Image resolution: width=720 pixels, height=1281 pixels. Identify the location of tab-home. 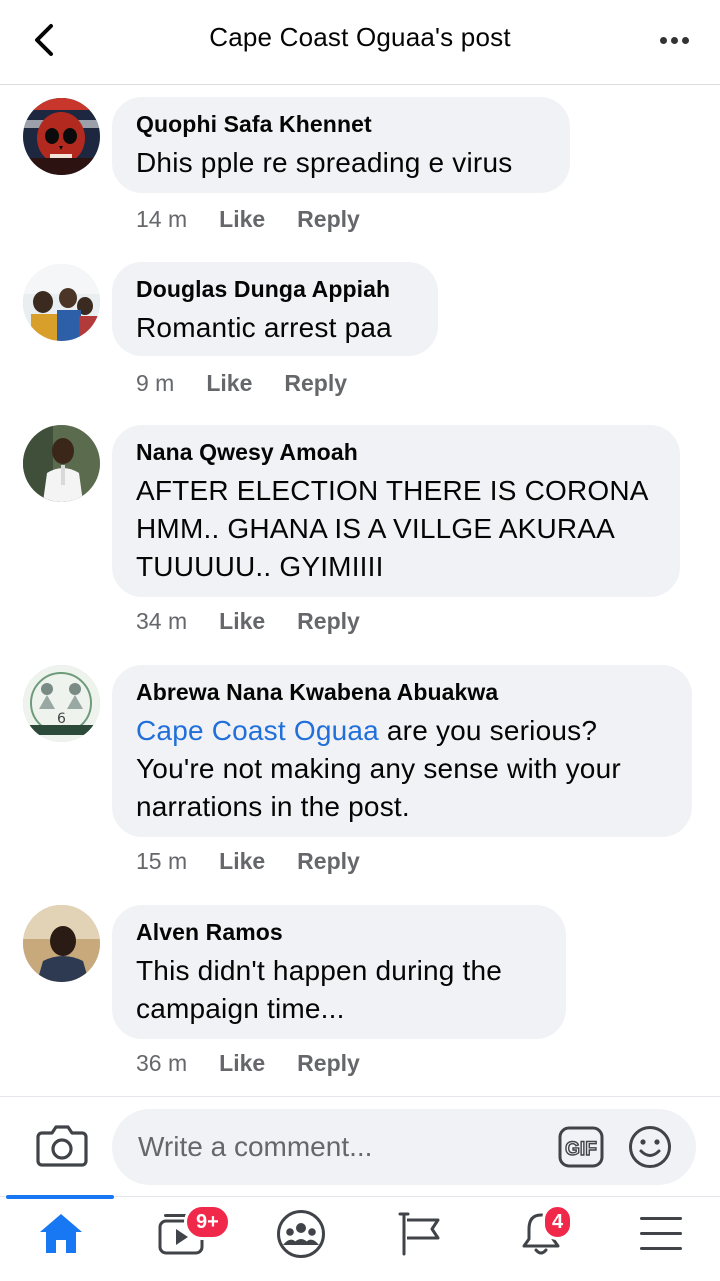
(60, 1239).